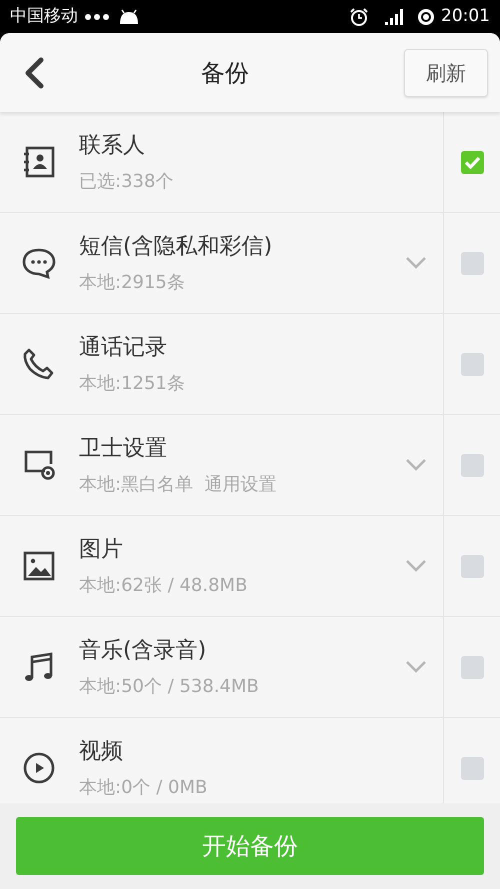 This screenshot has height=889, width=500. Describe the element at coordinates (39, 162) in the screenshot. I see `contact-card-icon` at that location.